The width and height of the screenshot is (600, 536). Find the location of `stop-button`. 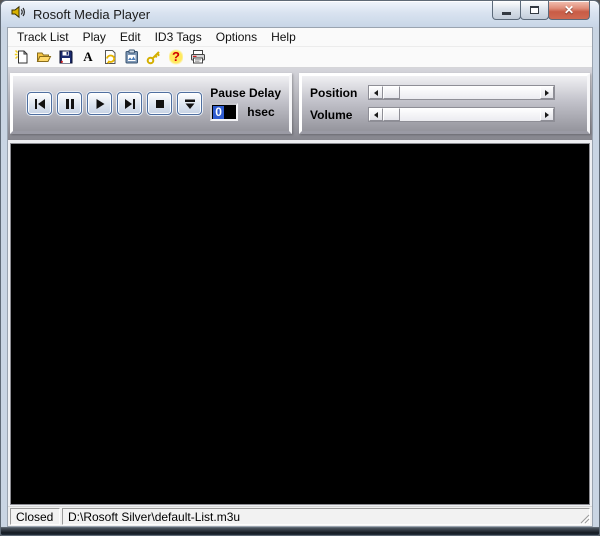

stop-button is located at coordinates (159, 103).